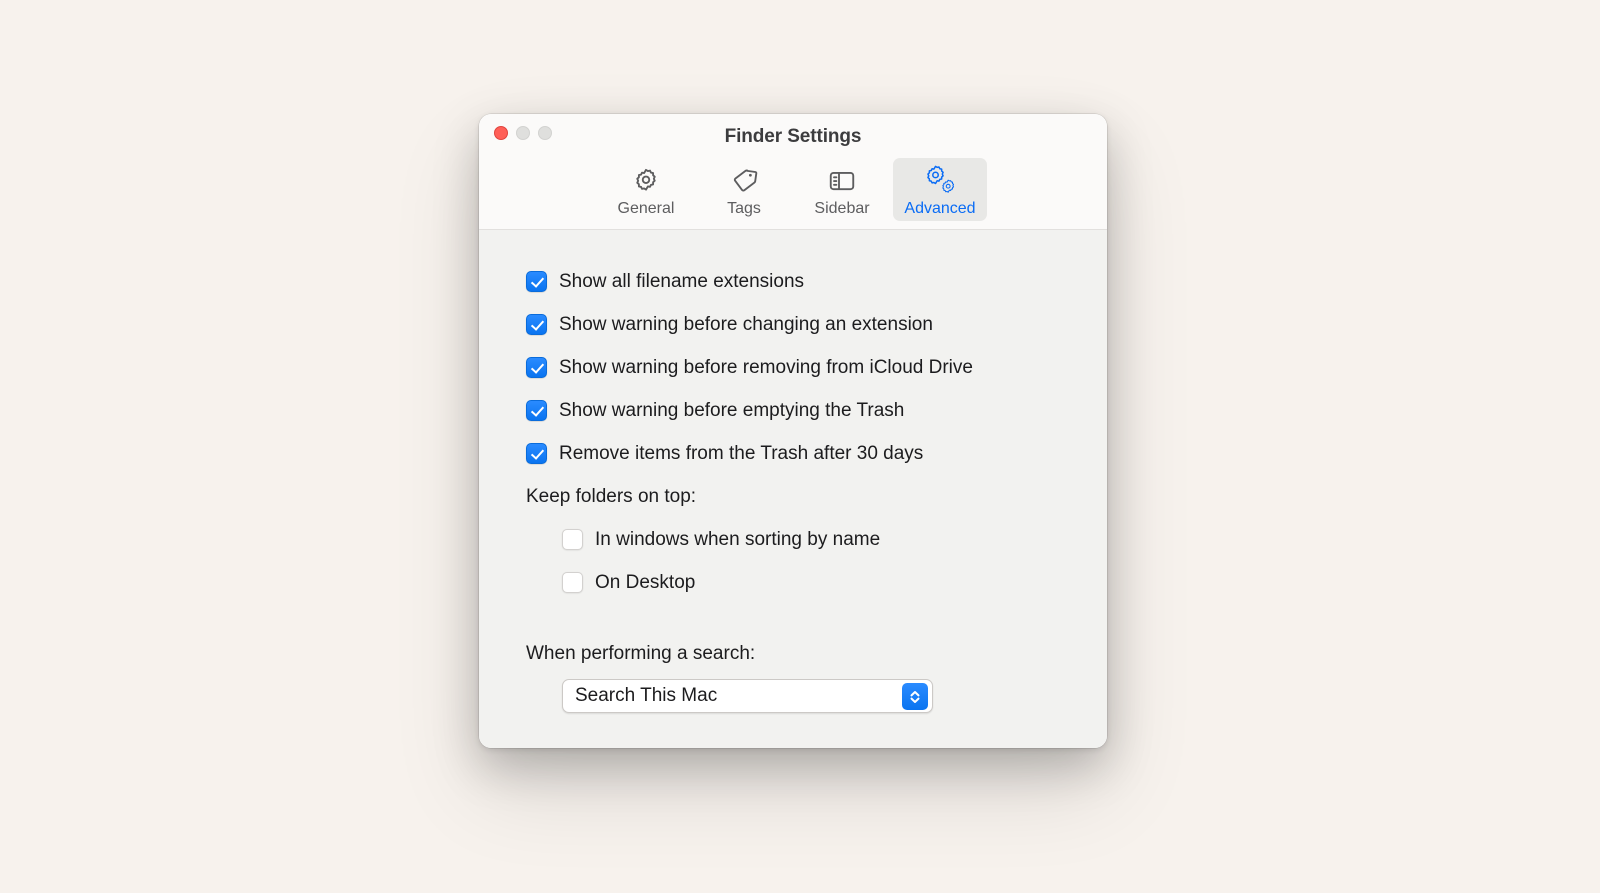 This screenshot has height=893, width=1600. Describe the element at coordinates (611, 496) in the screenshot. I see `keep-folders-on-top-label: Keep folders on top:` at that location.